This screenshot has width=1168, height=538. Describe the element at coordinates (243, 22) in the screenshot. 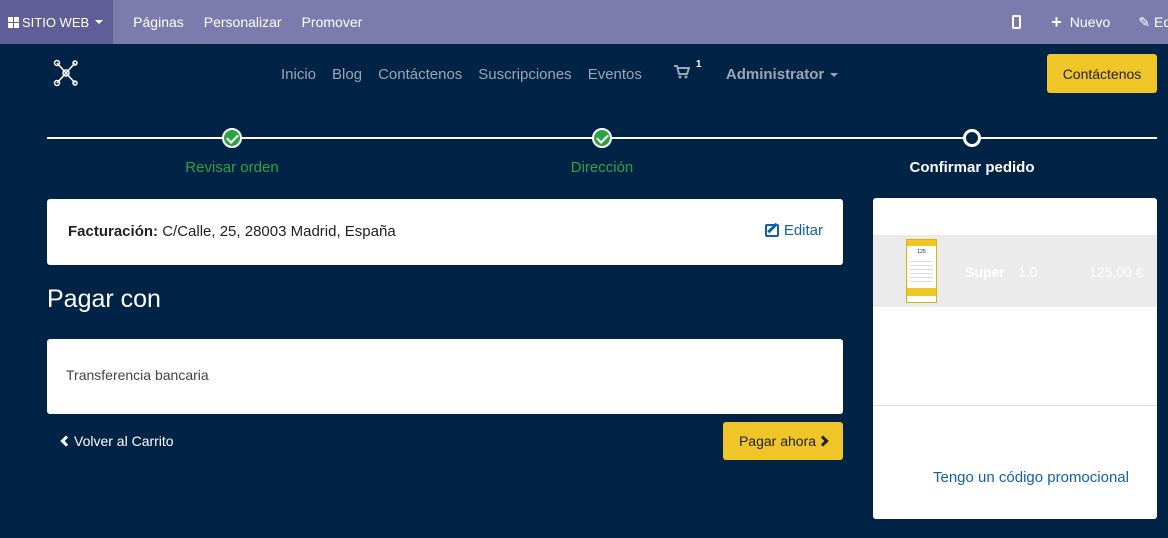

I see `menu-customize: Personalizar` at that location.